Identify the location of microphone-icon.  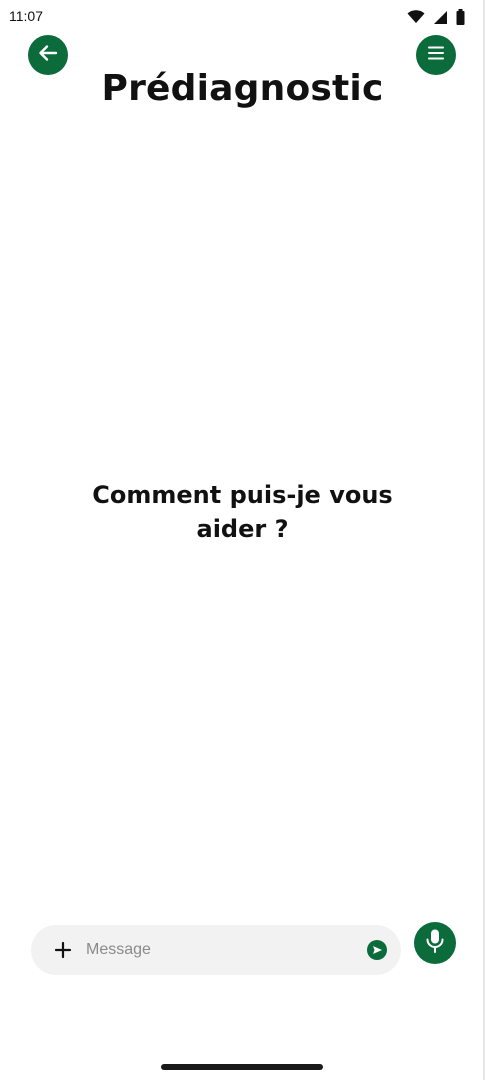
(435, 943).